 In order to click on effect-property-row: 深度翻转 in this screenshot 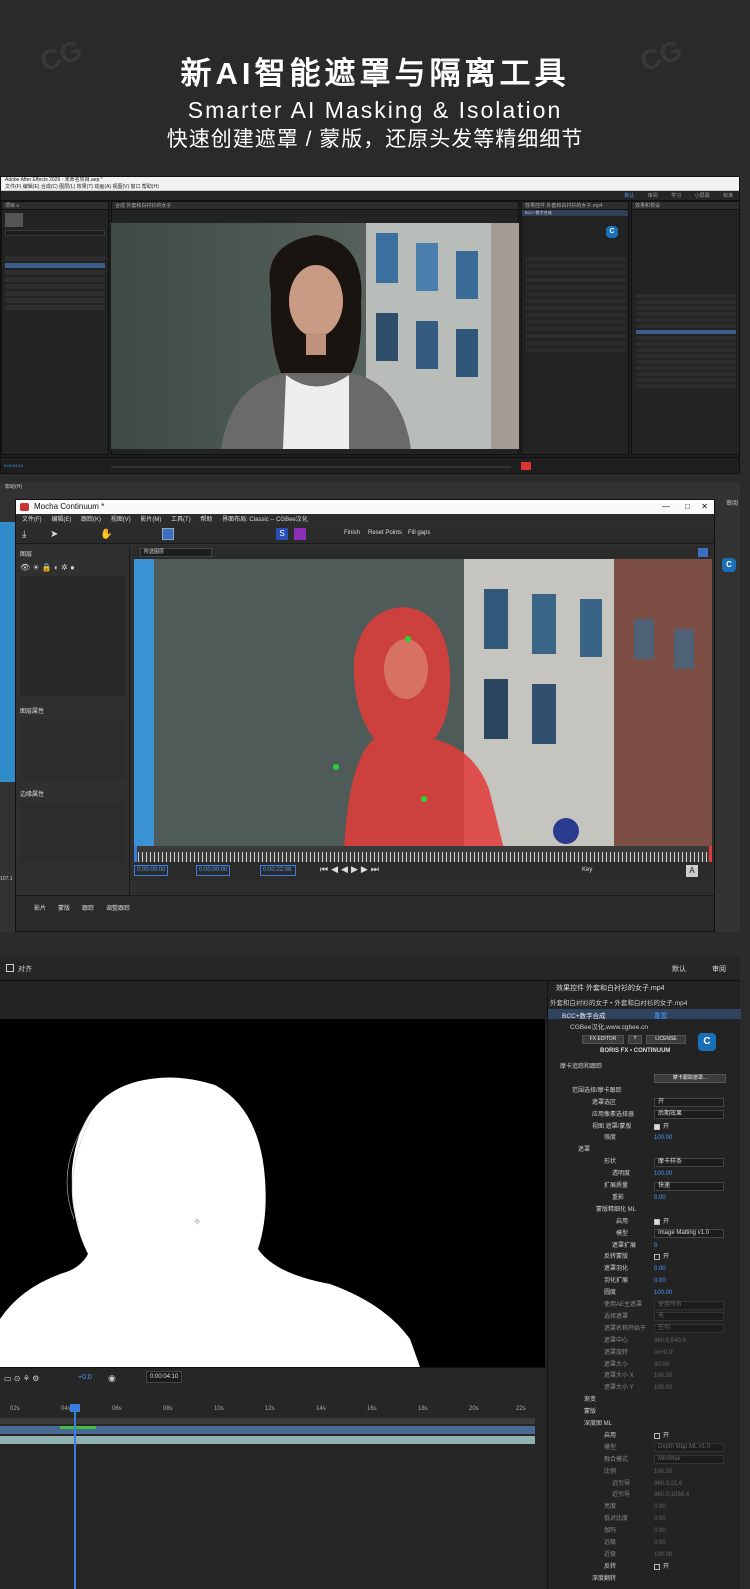, I will do `click(644, 1579)`.